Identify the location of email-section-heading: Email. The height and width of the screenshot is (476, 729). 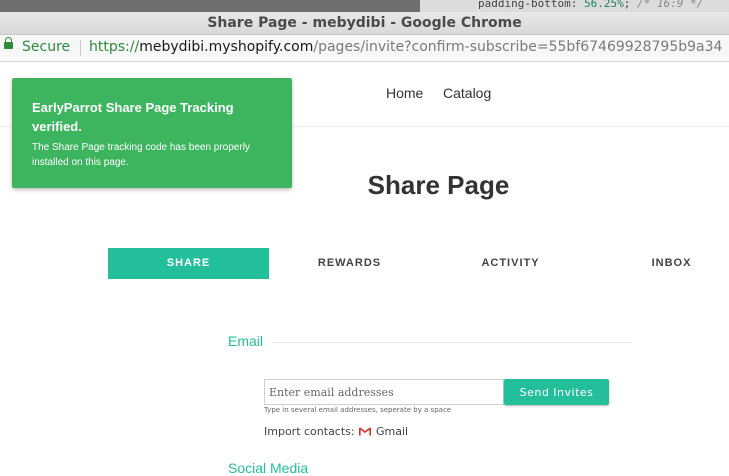
(246, 341).